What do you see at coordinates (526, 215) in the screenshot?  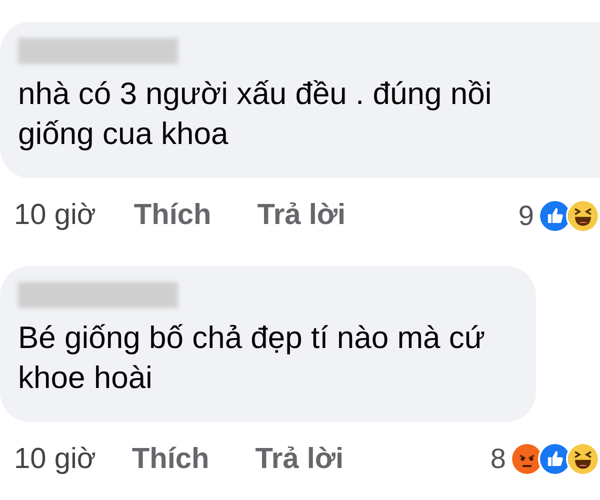 I see `reaction-count: 9` at bounding box center [526, 215].